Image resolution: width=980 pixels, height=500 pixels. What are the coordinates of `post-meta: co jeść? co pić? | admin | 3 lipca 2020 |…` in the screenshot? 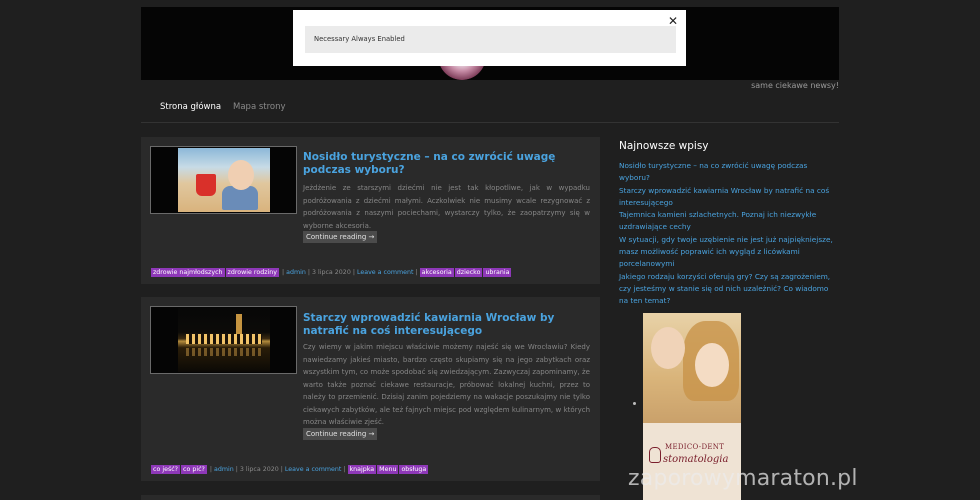 It's located at (290, 469).